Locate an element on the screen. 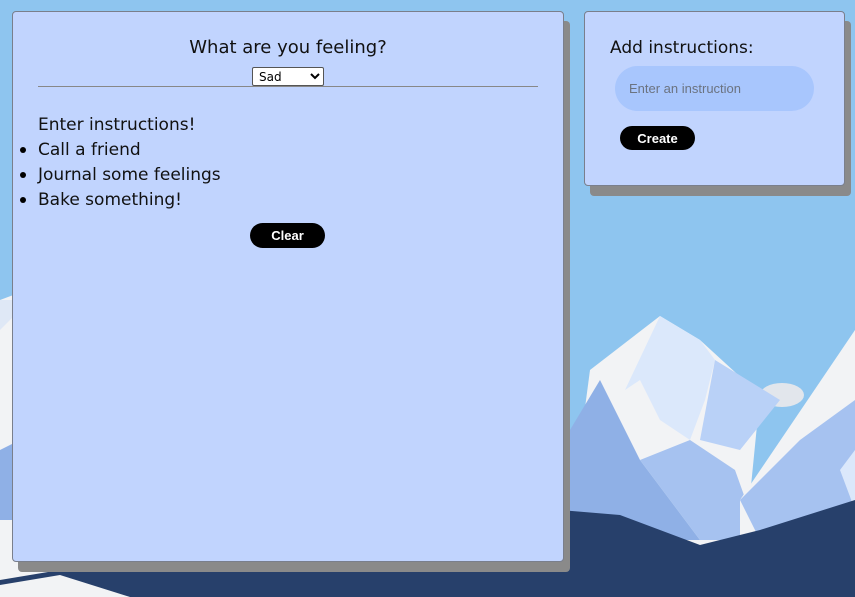 The height and width of the screenshot is (597, 855). add-instructions-panel: Add instructions: Create is located at coordinates (714, 98).